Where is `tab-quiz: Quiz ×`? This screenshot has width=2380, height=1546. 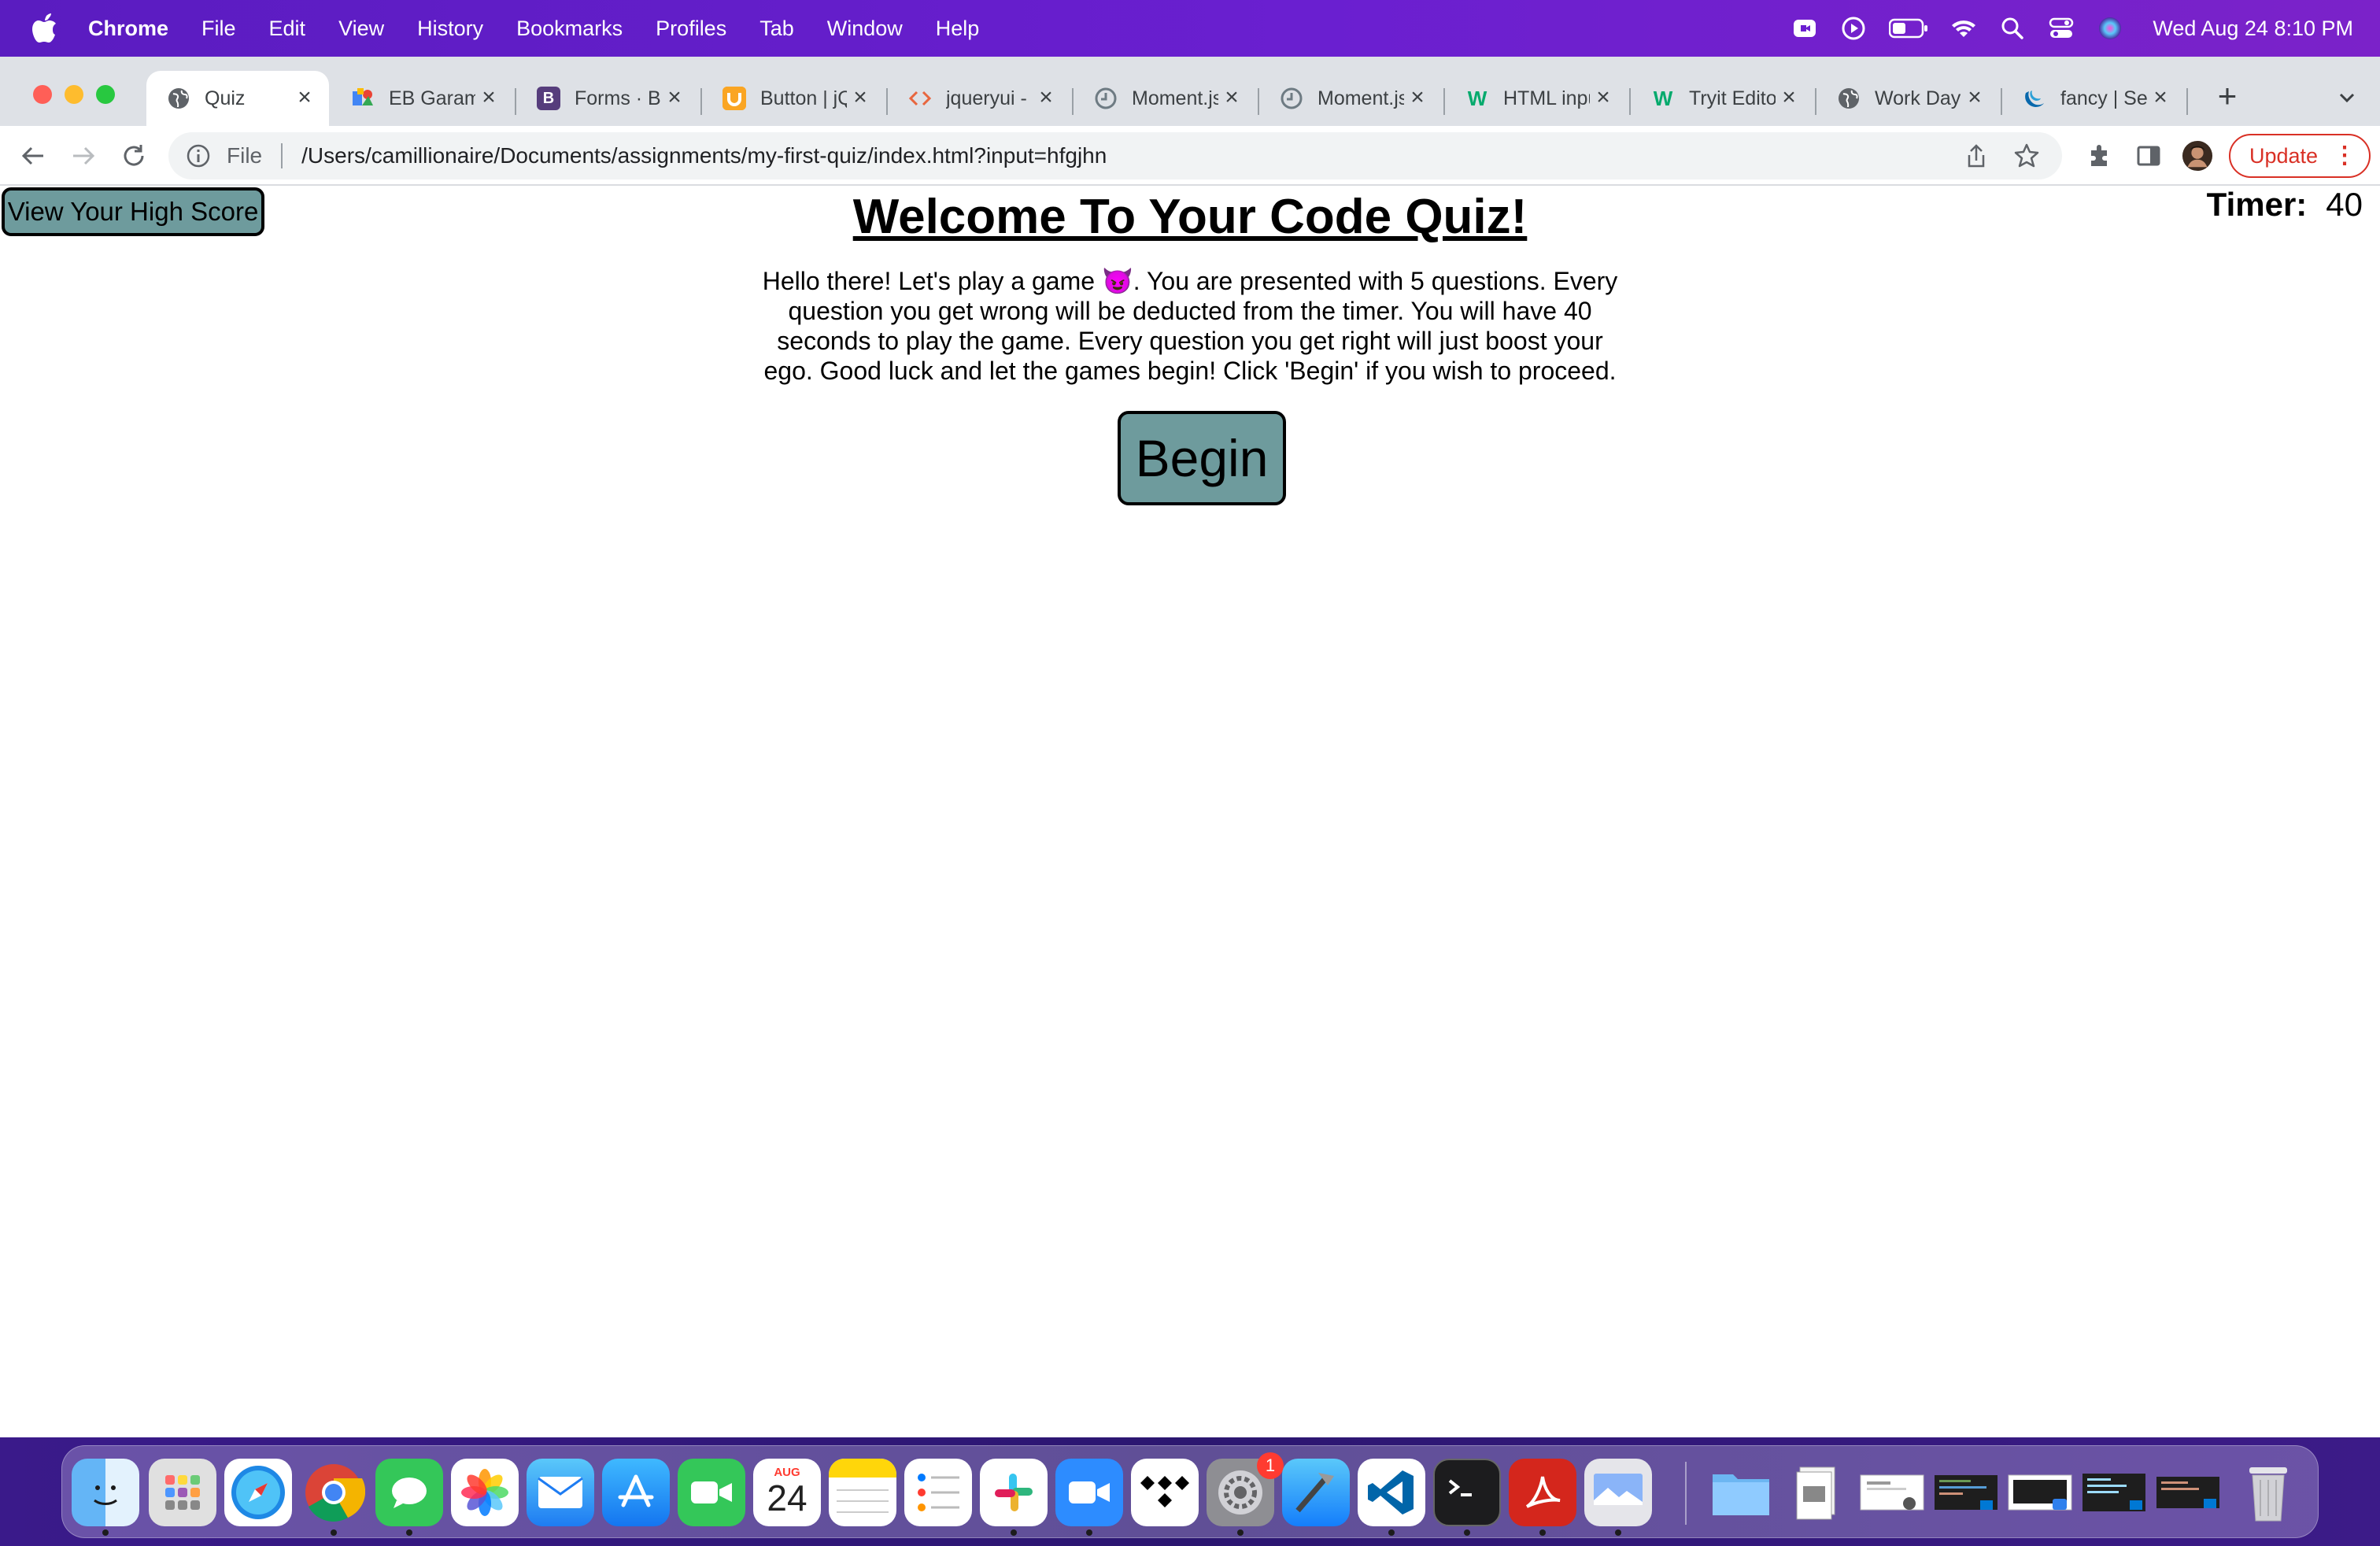
tab-quiz: Quiz × is located at coordinates (237, 98).